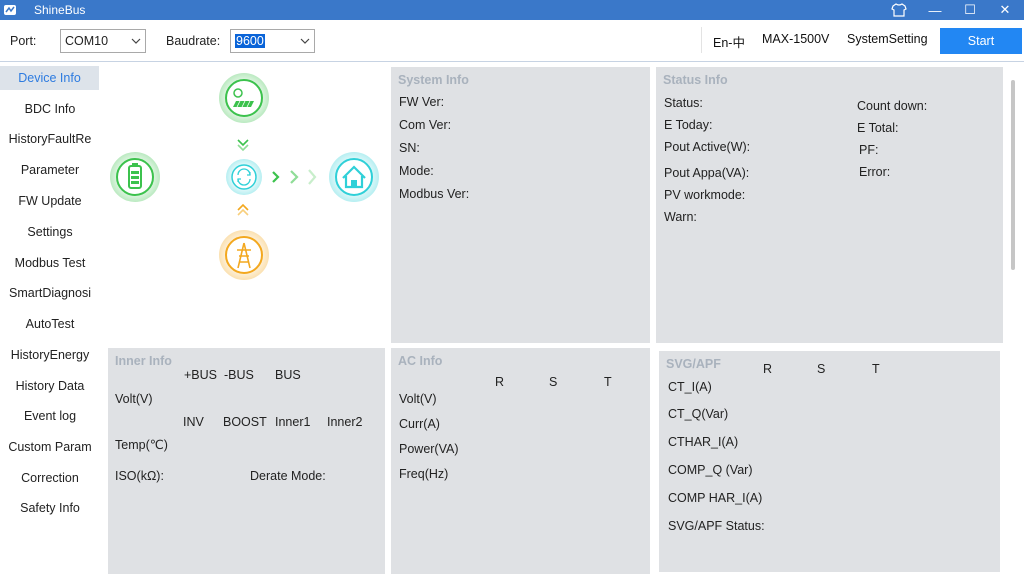 Image resolution: width=1024 pixels, height=576 pixels. Describe the element at coordinates (409, 148) in the screenshot. I see `sn-label: SN:` at that location.